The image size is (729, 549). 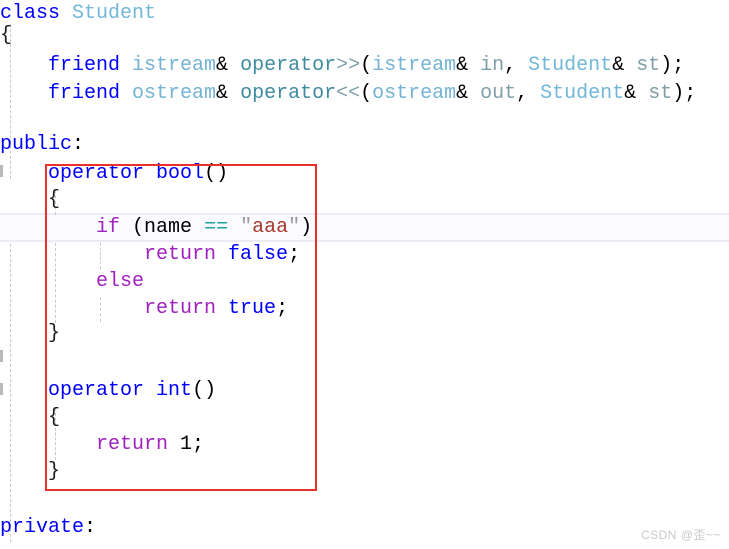 What do you see at coordinates (180, 173) in the screenshot?
I see `token-keyword: bool` at bounding box center [180, 173].